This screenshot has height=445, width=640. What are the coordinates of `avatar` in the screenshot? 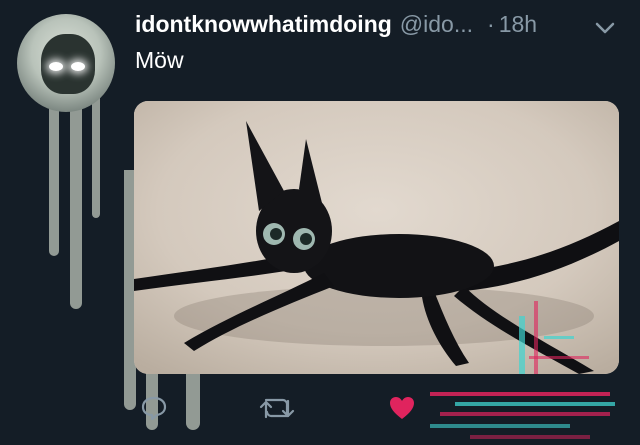 It's located at (66, 63).